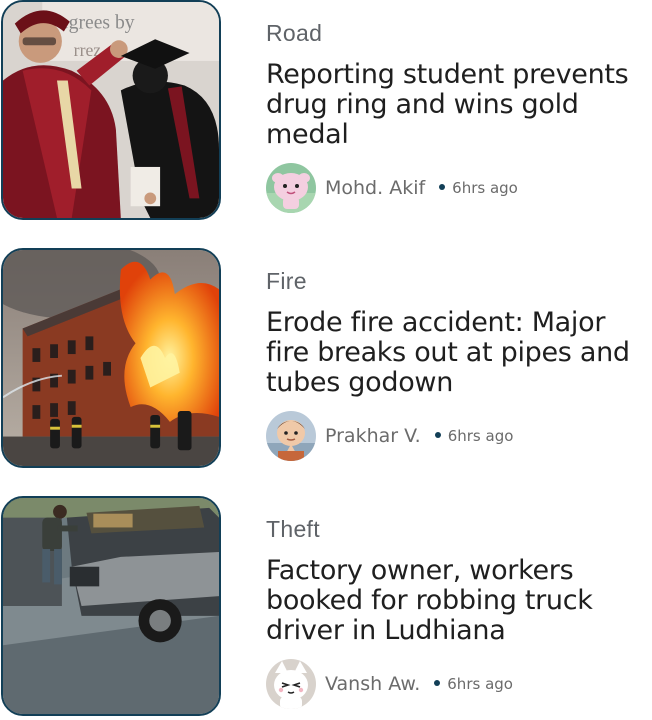 This screenshot has height=720, width=652. I want to click on author-name: Prakhar V., so click(373, 436).